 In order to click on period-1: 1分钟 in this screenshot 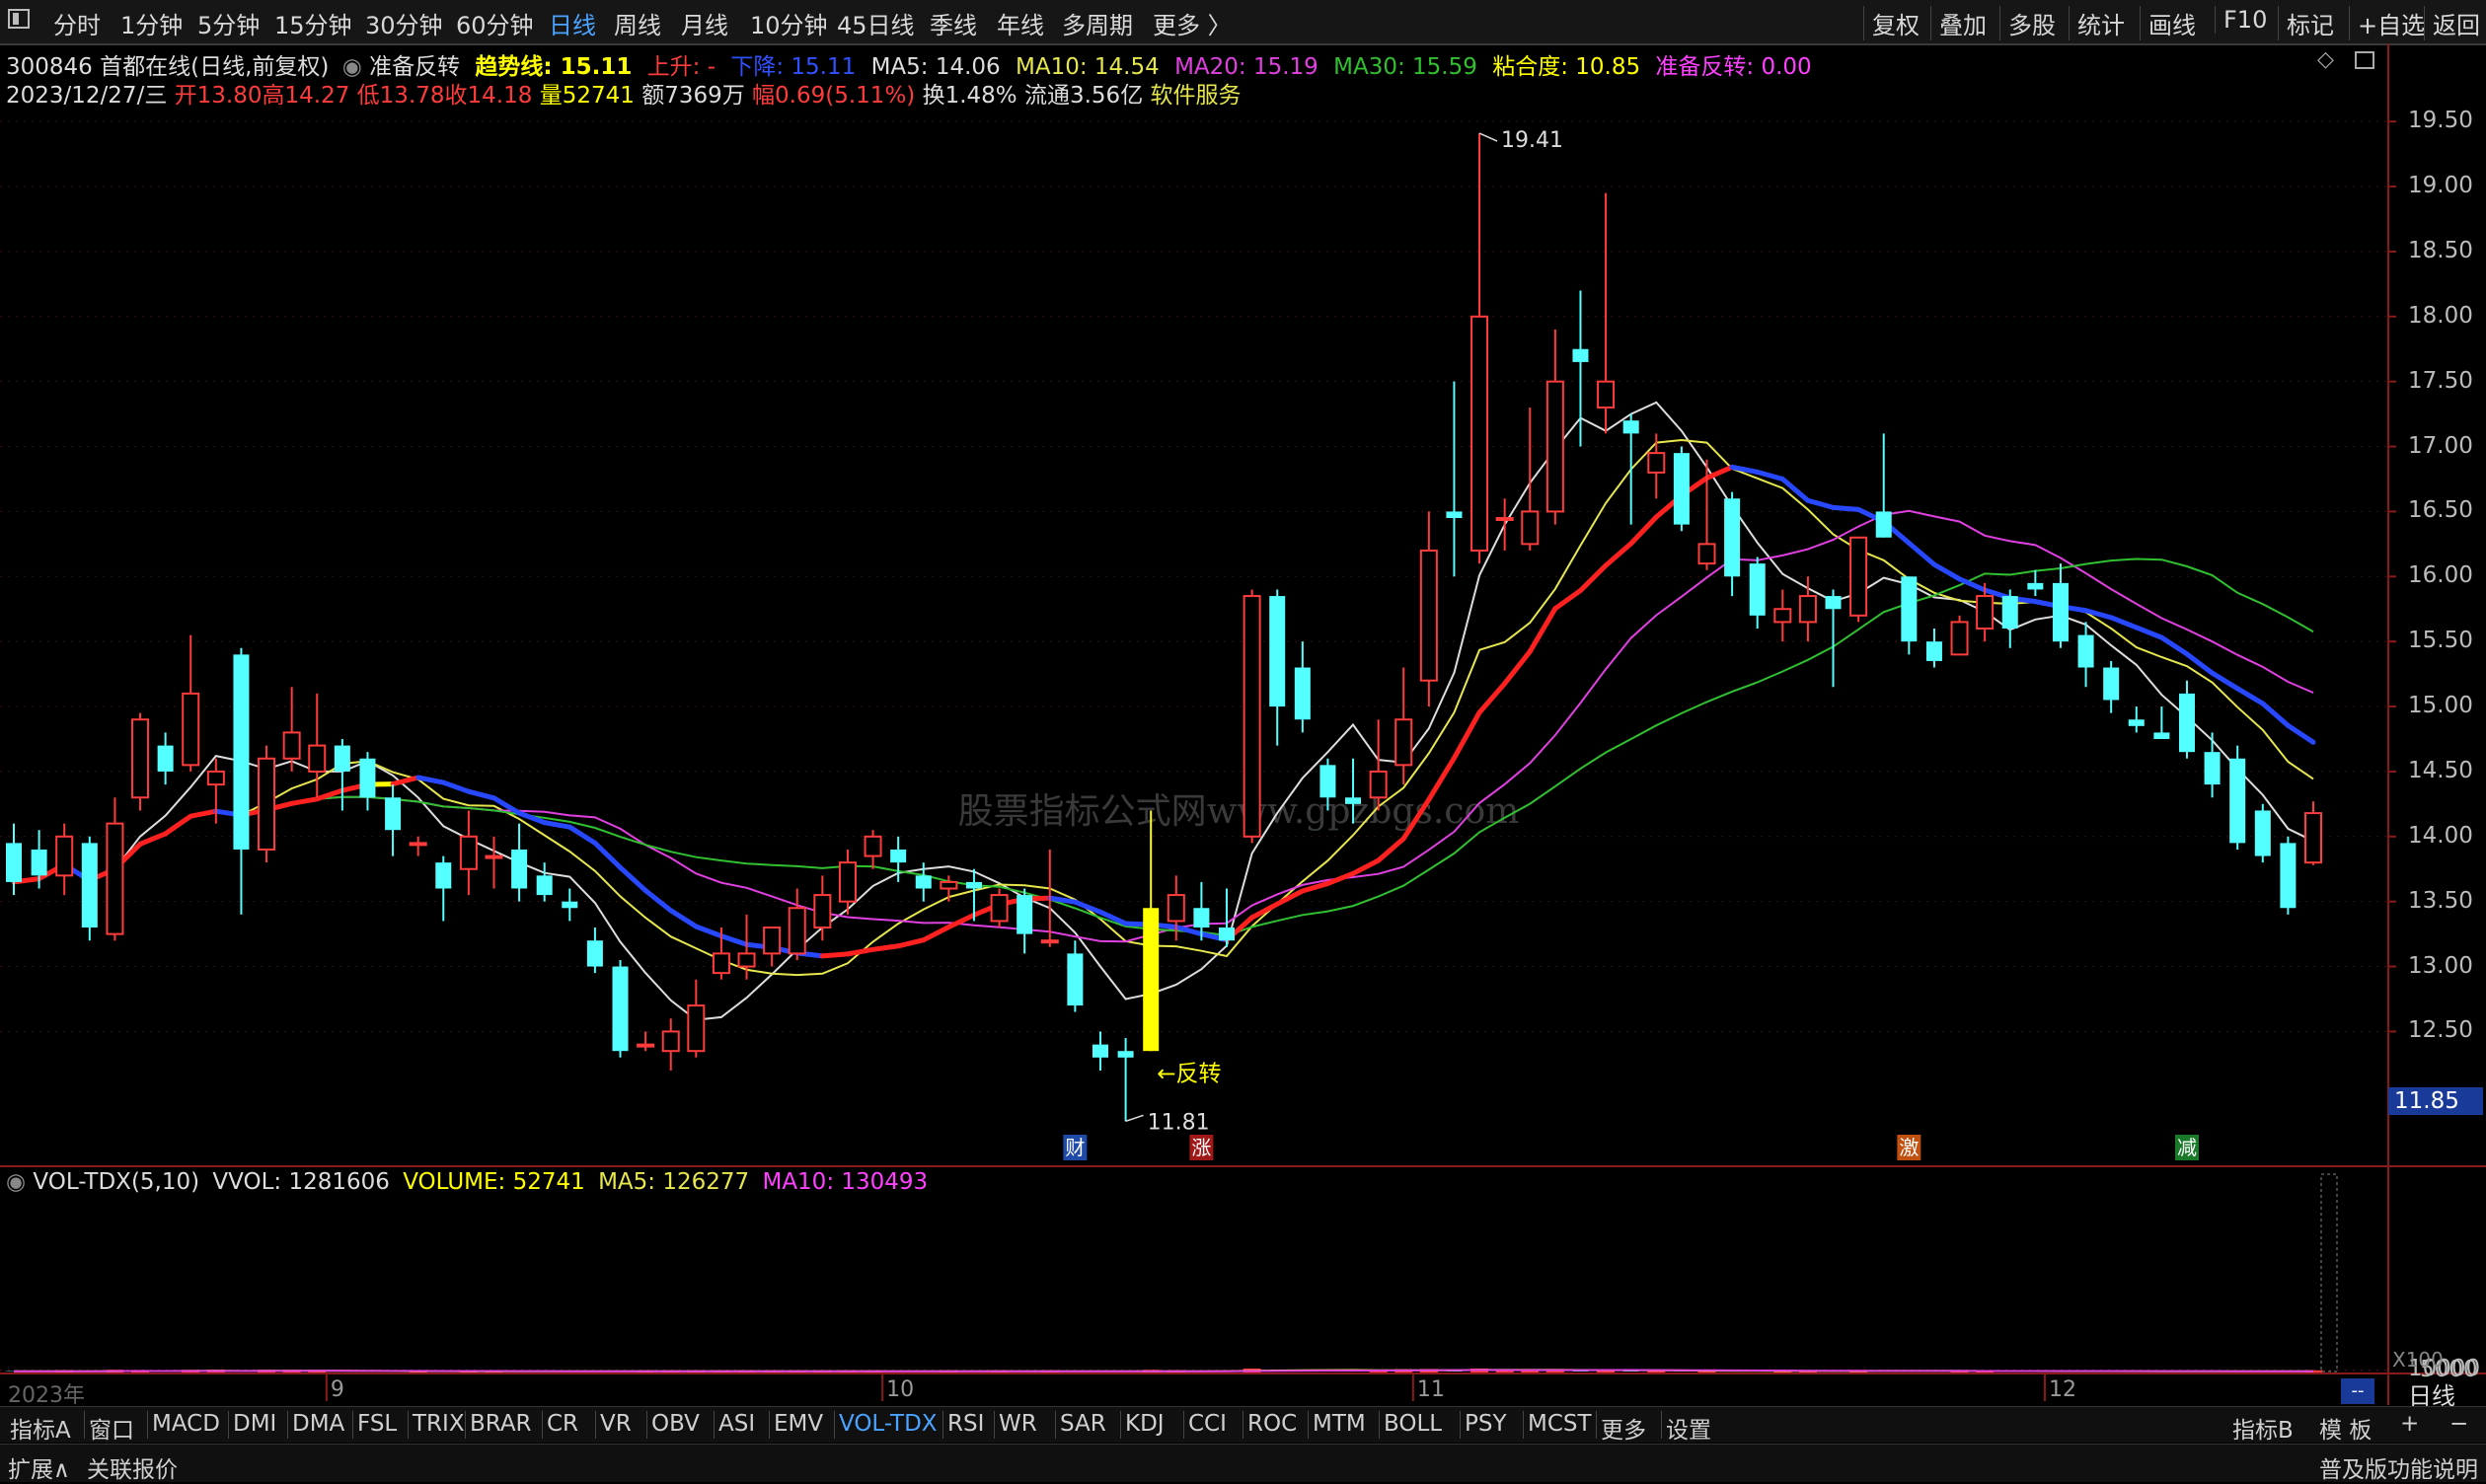, I will do `click(151, 23)`.